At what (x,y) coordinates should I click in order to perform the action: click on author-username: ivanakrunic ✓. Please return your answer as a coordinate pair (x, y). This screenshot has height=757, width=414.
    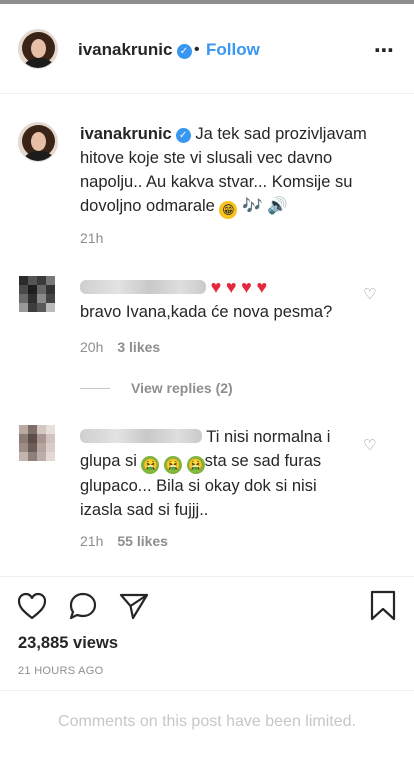
    Looking at the image, I should click on (135, 50).